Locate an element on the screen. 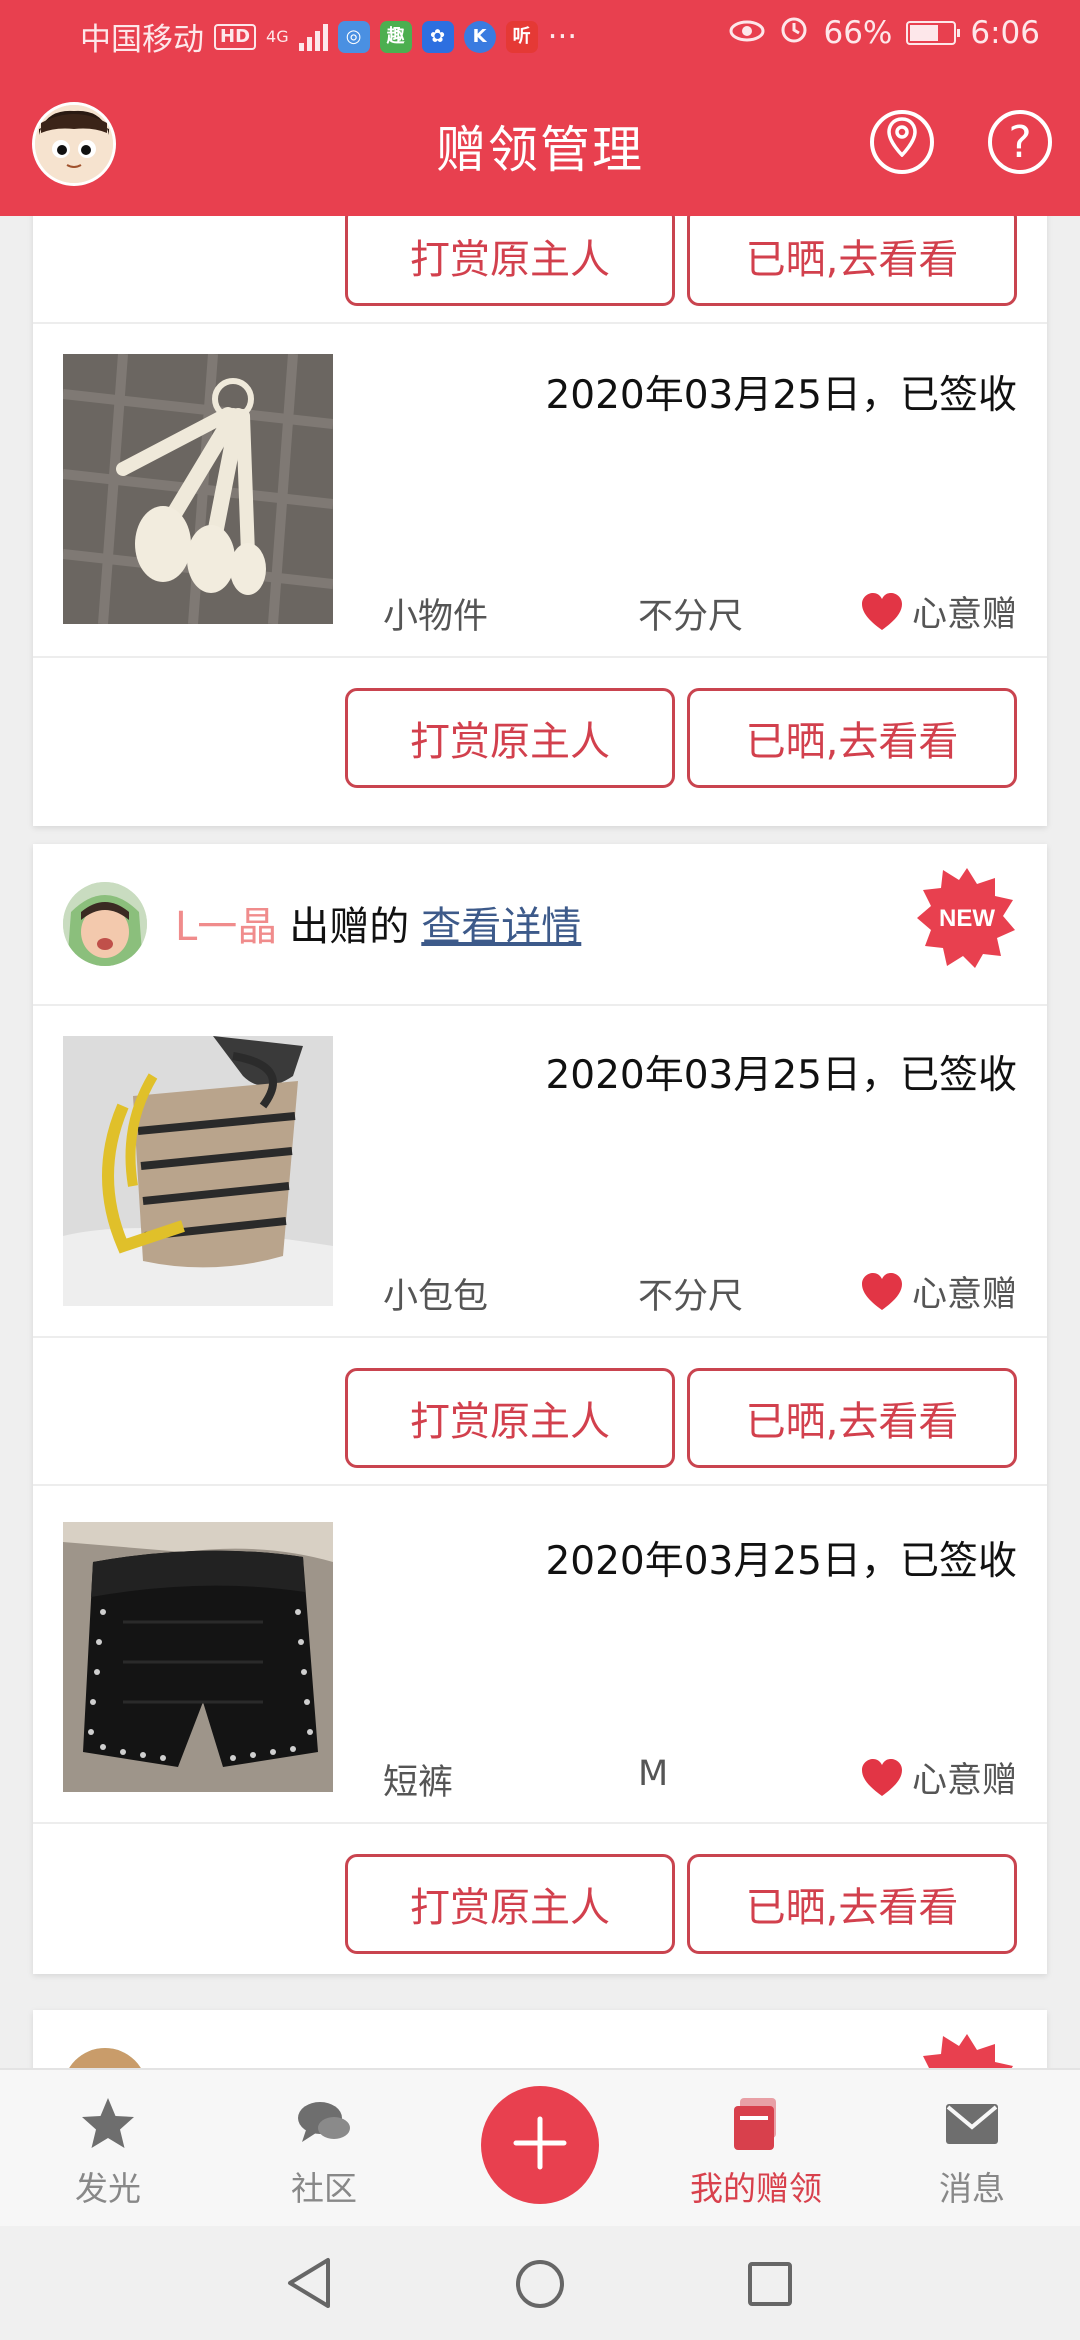 This screenshot has width=1080, height=2340. bottom-nav: 发光 社区 我的赠领 消息 is located at coordinates (540, 2148).